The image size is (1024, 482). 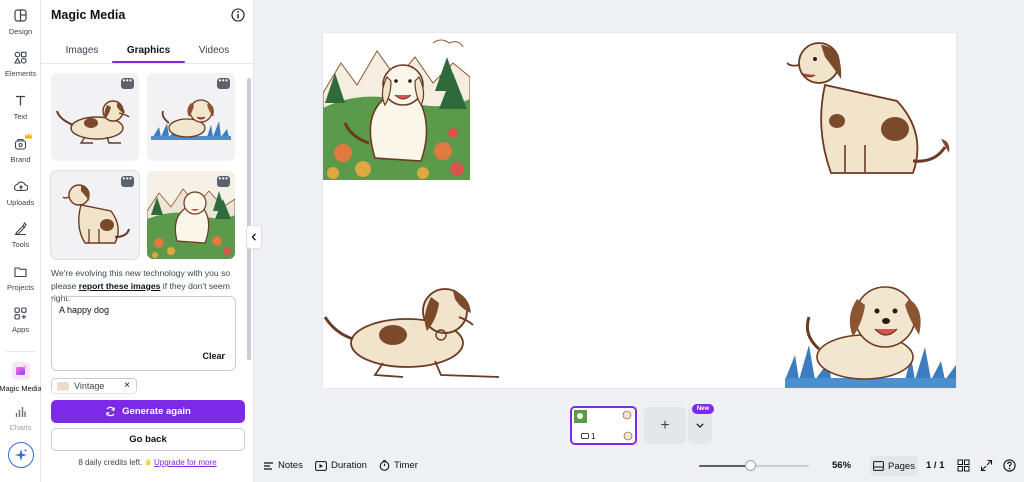 I want to click on timer-icon, so click(x=384, y=465).